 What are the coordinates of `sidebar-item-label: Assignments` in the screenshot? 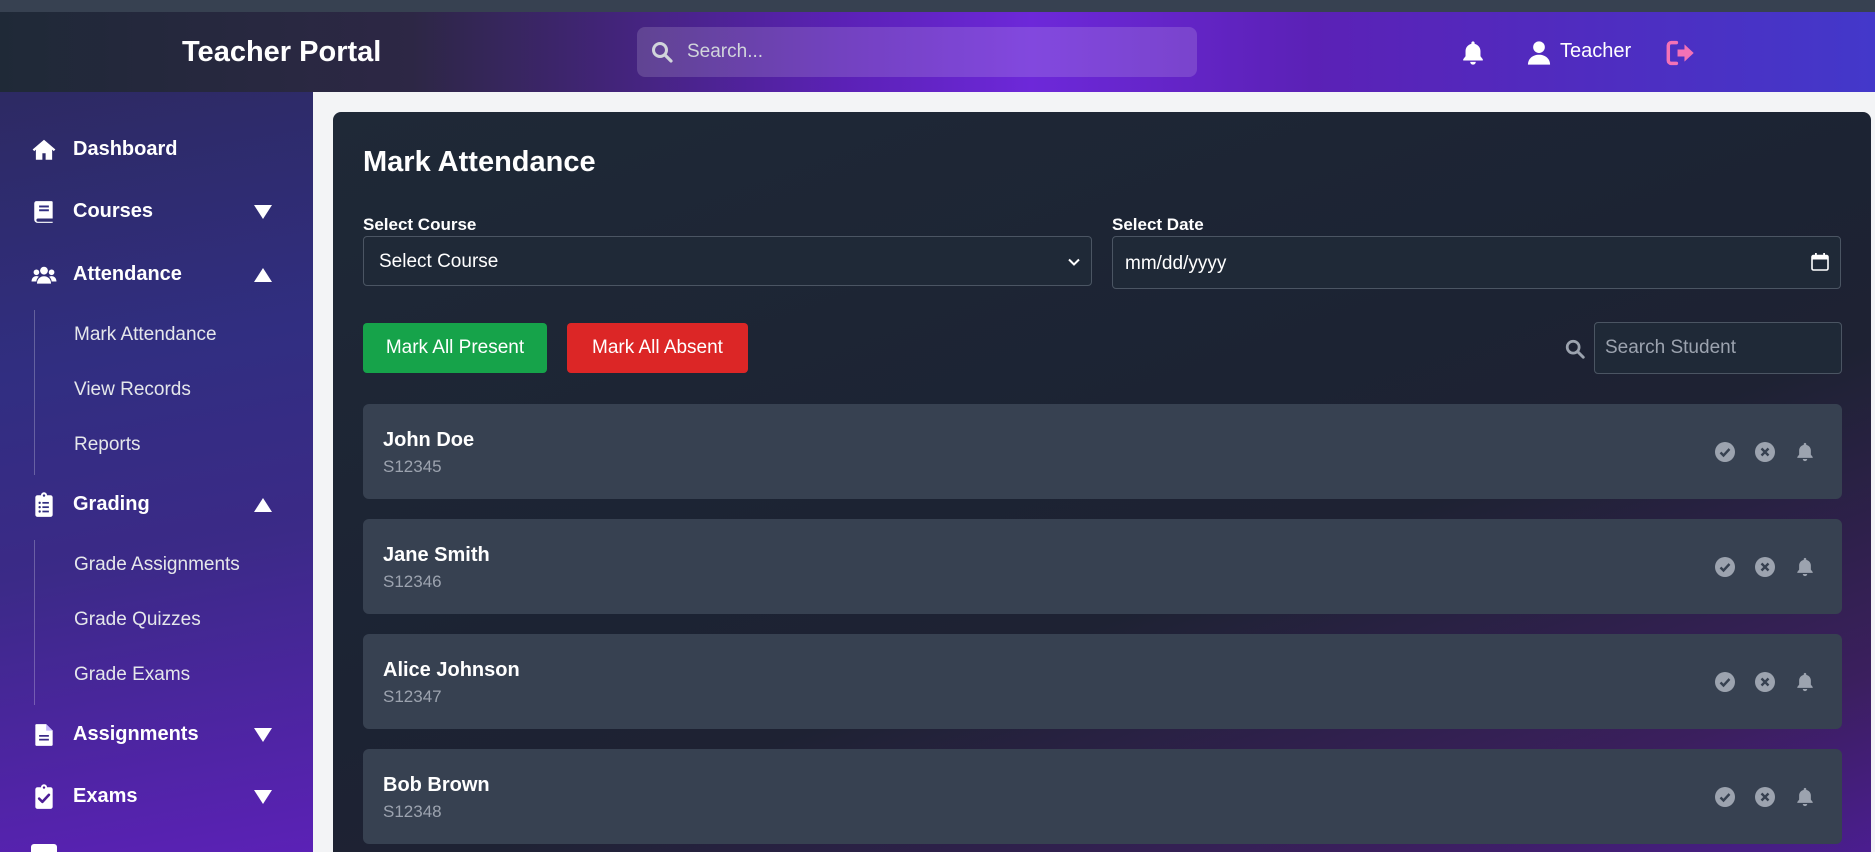 It's located at (136, 734).